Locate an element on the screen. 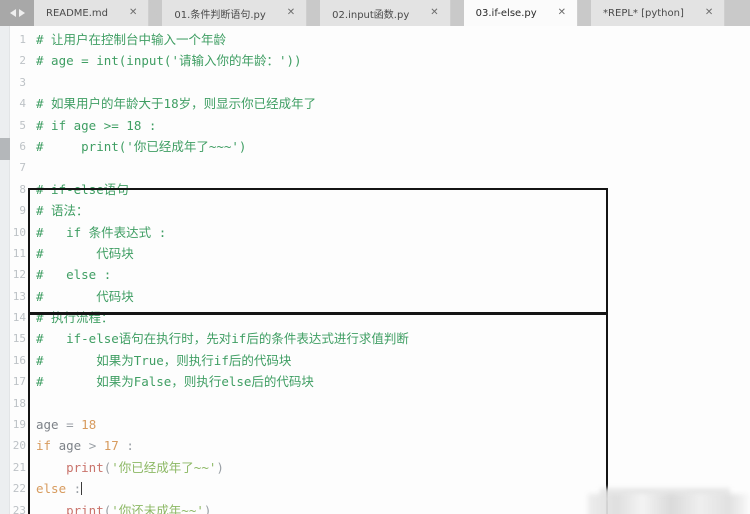  code-line: 11 # 代码块 is located at coordinates (380, 253).